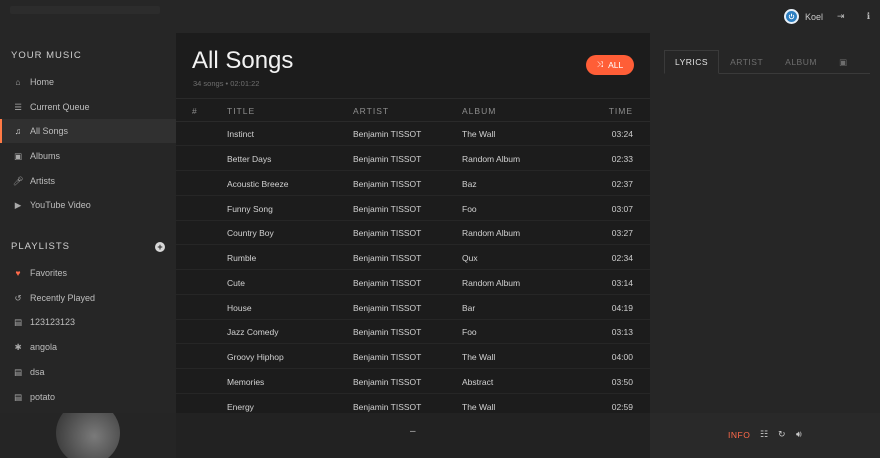 The image size is (880, 458). Describe the element at coordinates (88, 82) in the screenshot. I see `sidebar-item-home: ⌂ Home` at that location.